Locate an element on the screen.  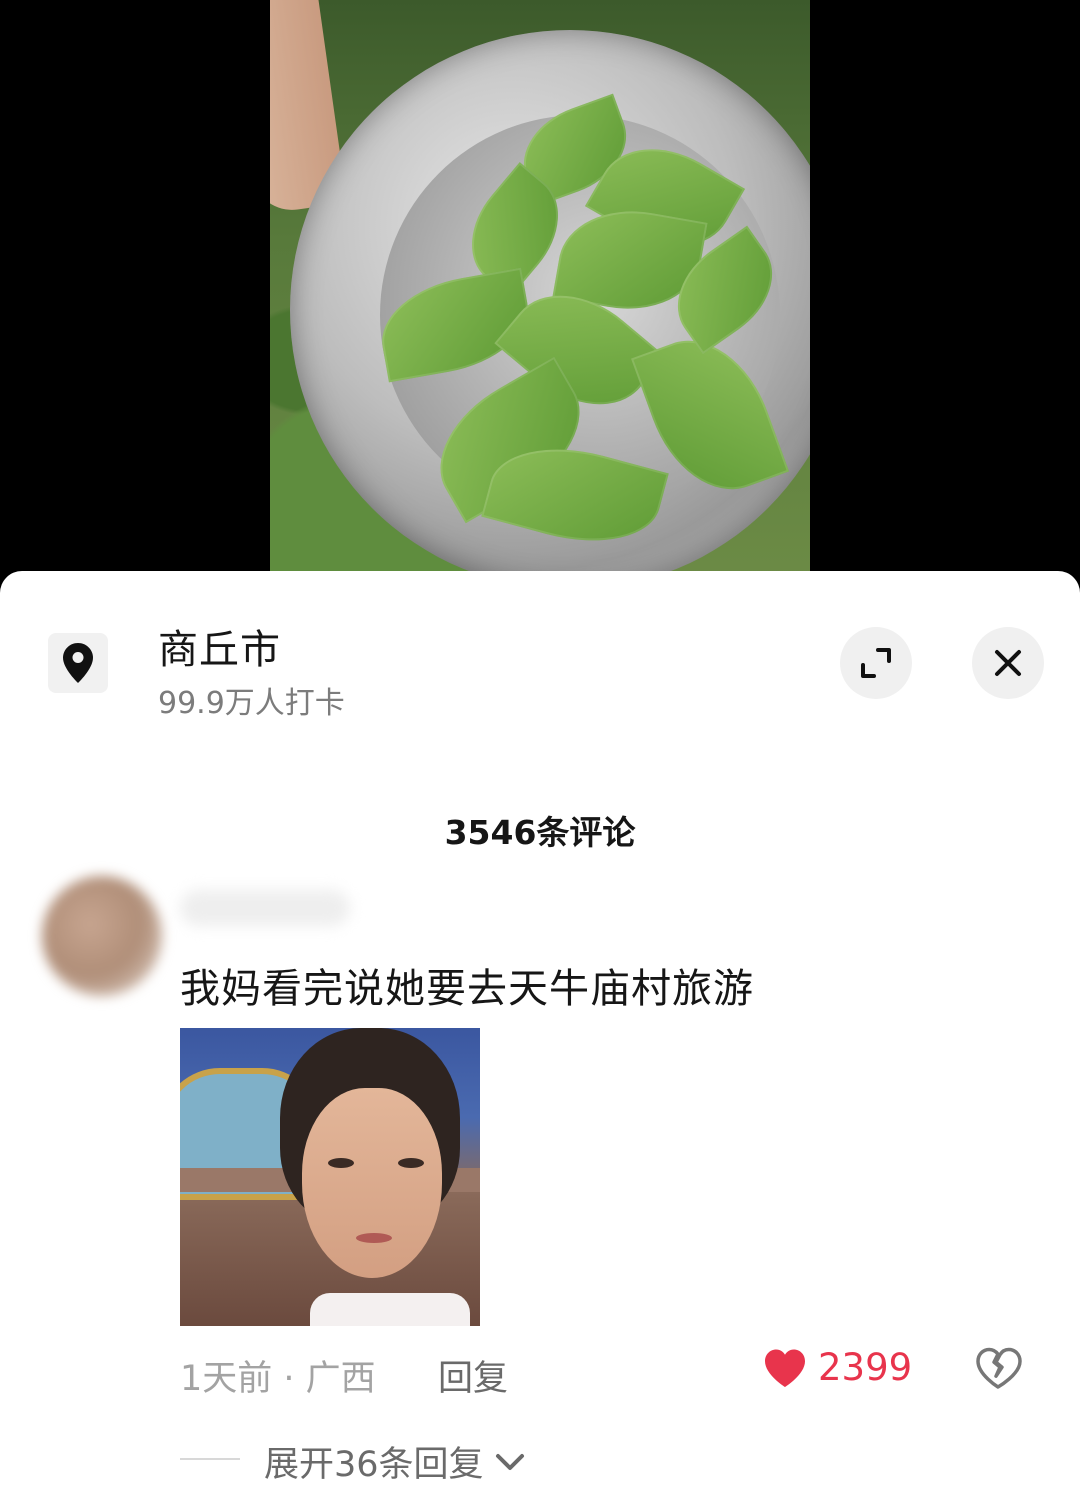
chevron-down-icon is located at coordinates (509, 1461).